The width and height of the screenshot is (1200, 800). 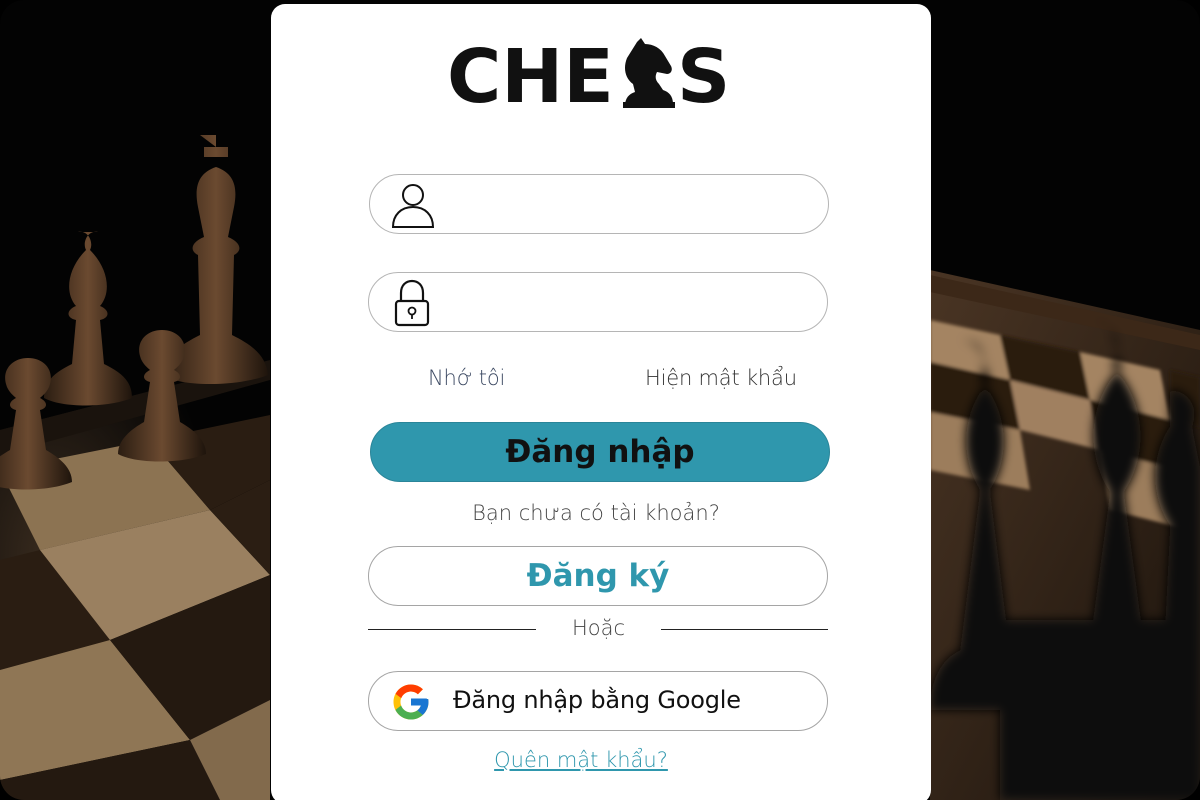 I want to click on user-icon, so click(x=413, y=206).